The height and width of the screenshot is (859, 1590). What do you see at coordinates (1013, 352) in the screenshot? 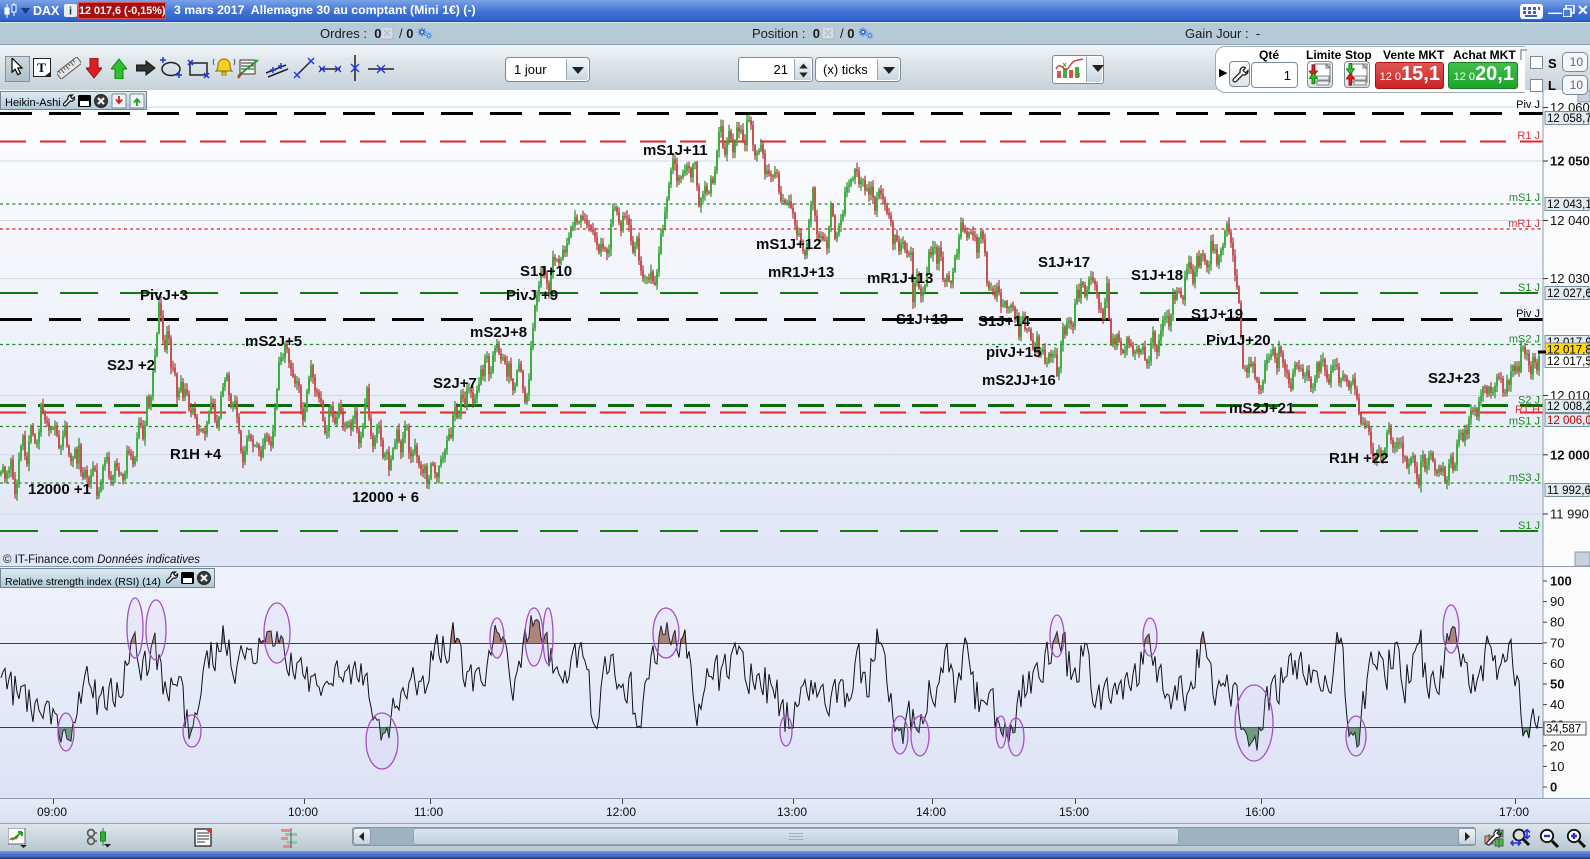
I see `svg-text: pivJ+15` at bounding box center [1013, 352].